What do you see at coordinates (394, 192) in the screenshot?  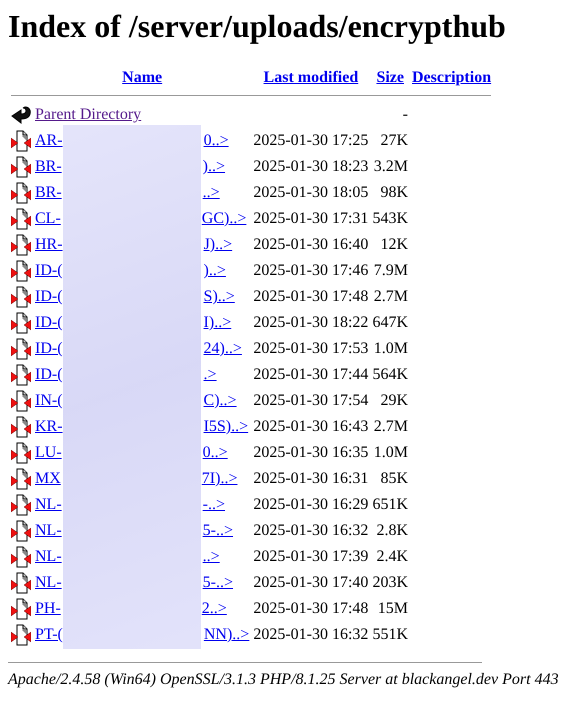 I see `file-size: 98K` at bounding box center [394, 192].